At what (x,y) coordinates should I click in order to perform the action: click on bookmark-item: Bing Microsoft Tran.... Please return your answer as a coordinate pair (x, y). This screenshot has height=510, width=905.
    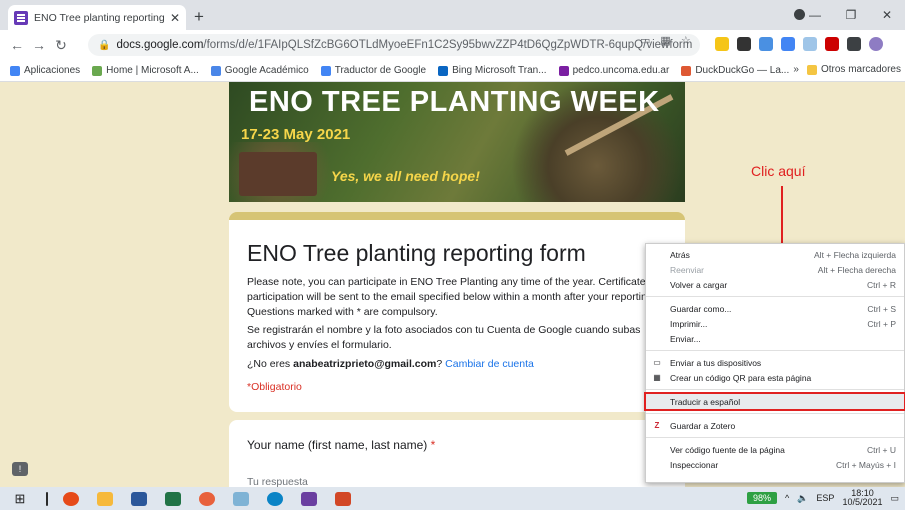
    Looking at the image, I should click on (492, 70).